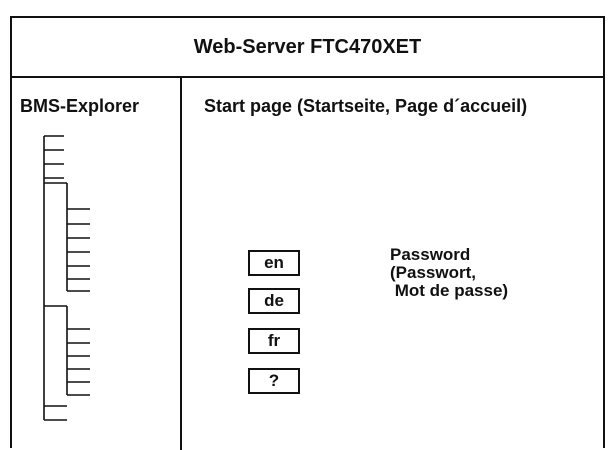 Image resolution: width=615 pixels, height=450 pixels. I want to click on password-link: Password (Passwort, Mot de passe), so click(449, 273).